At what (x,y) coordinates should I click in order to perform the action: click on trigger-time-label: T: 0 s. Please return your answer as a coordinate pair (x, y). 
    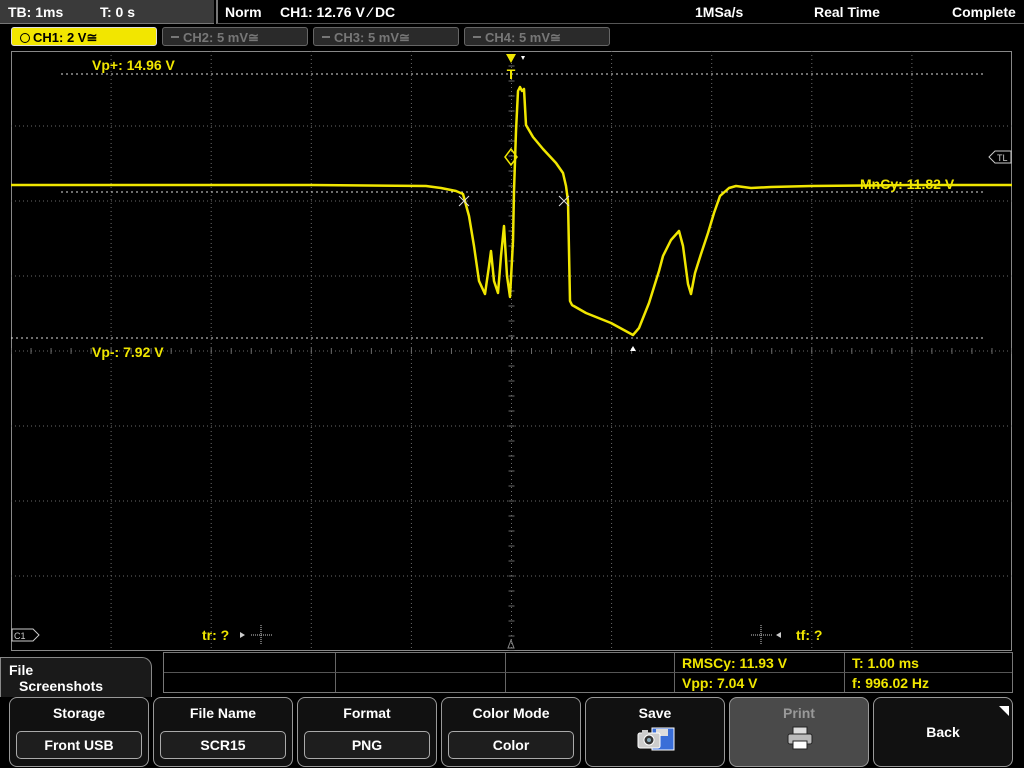
    Looking at the image, I should click on (118, 12).